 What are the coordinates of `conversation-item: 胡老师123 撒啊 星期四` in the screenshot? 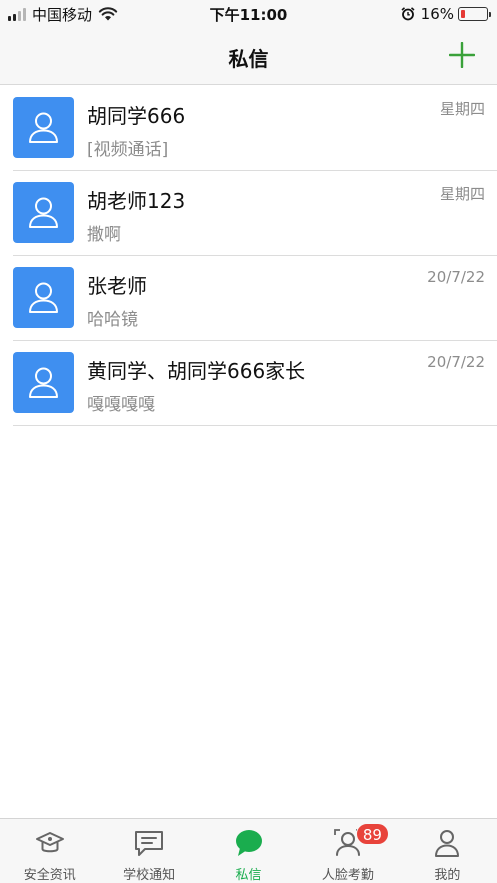 It's located at (248, 213).